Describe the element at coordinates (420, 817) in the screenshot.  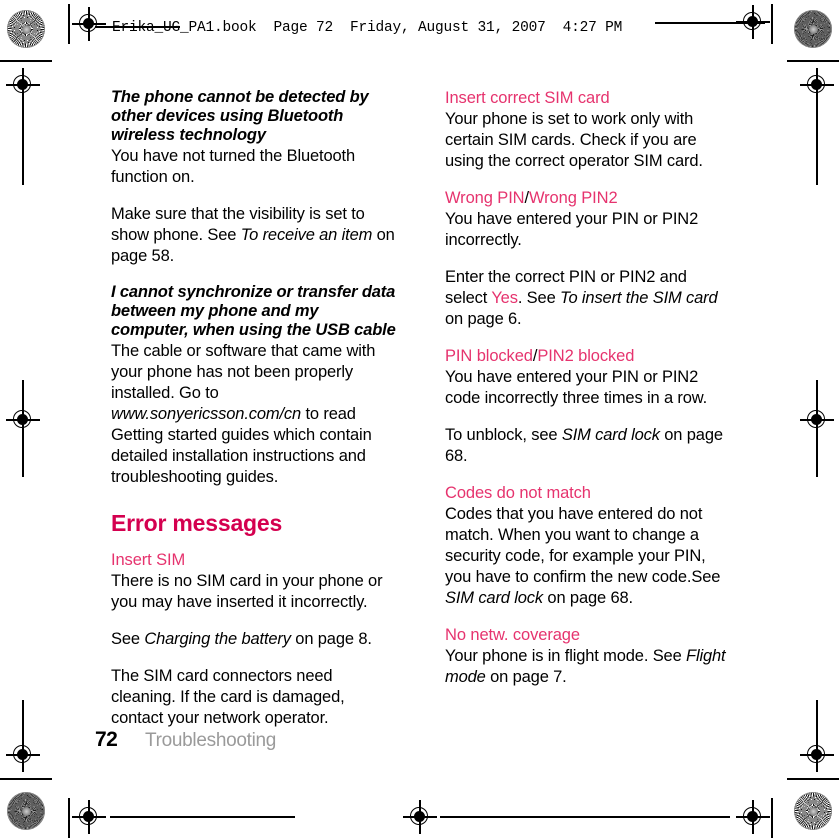
I see `registration-mark-bottom-center` at that location.